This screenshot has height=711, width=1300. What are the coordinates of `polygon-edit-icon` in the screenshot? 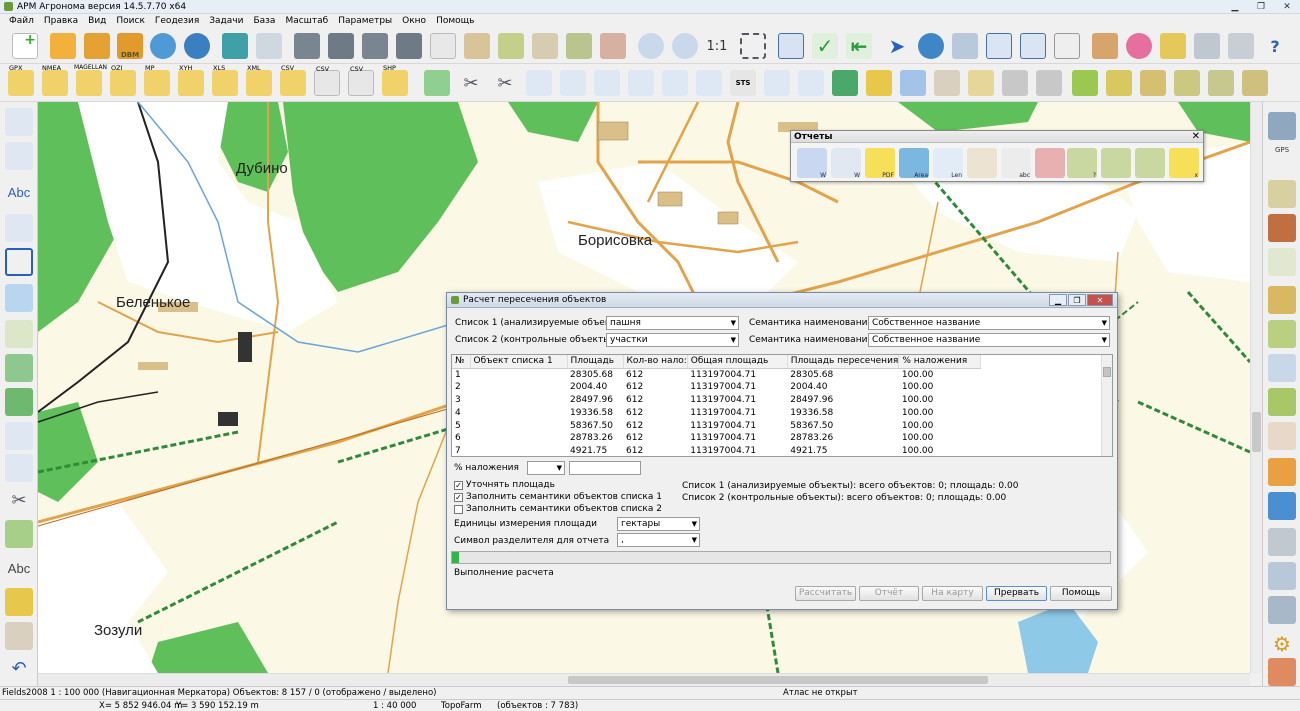 It's located at (709, 83).